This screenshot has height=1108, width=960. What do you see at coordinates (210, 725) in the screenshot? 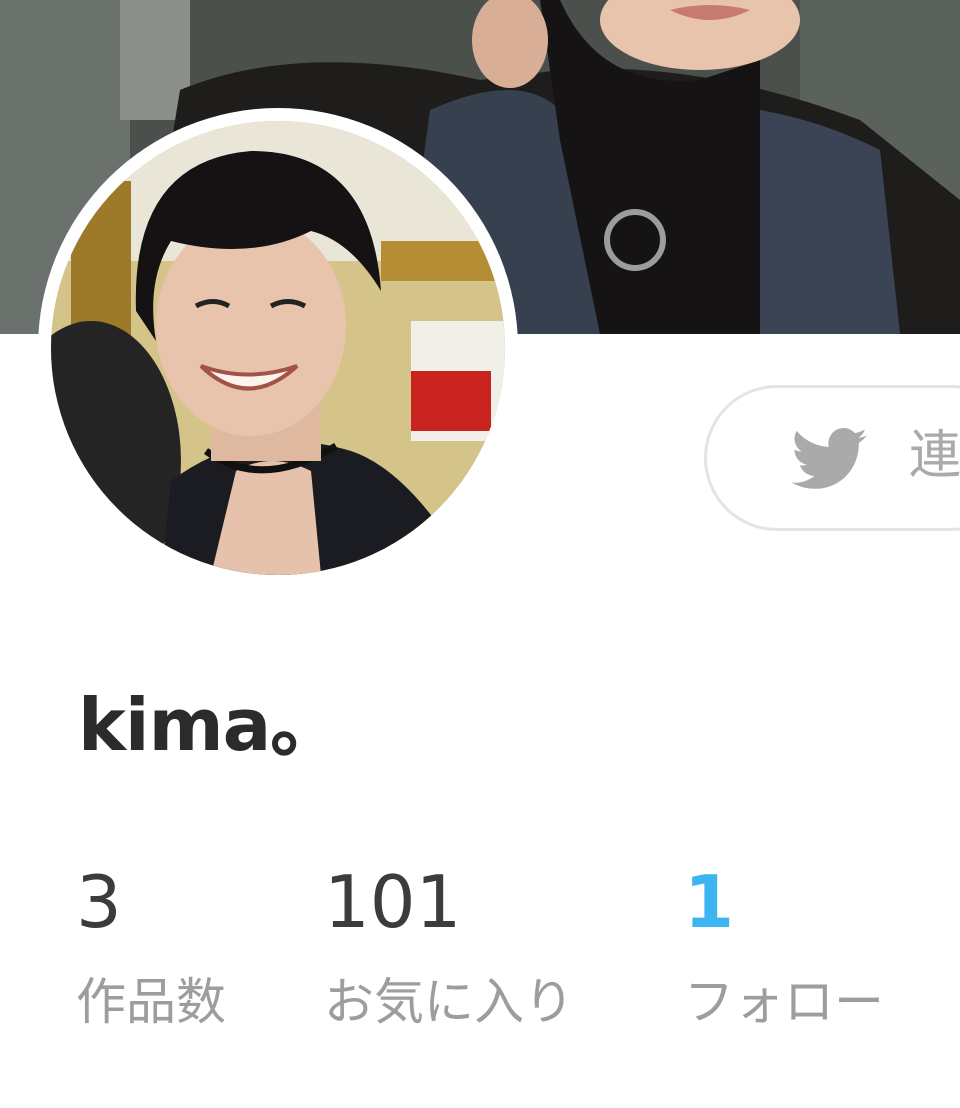
I see `username: kima。` at bounding box center [210, 725].